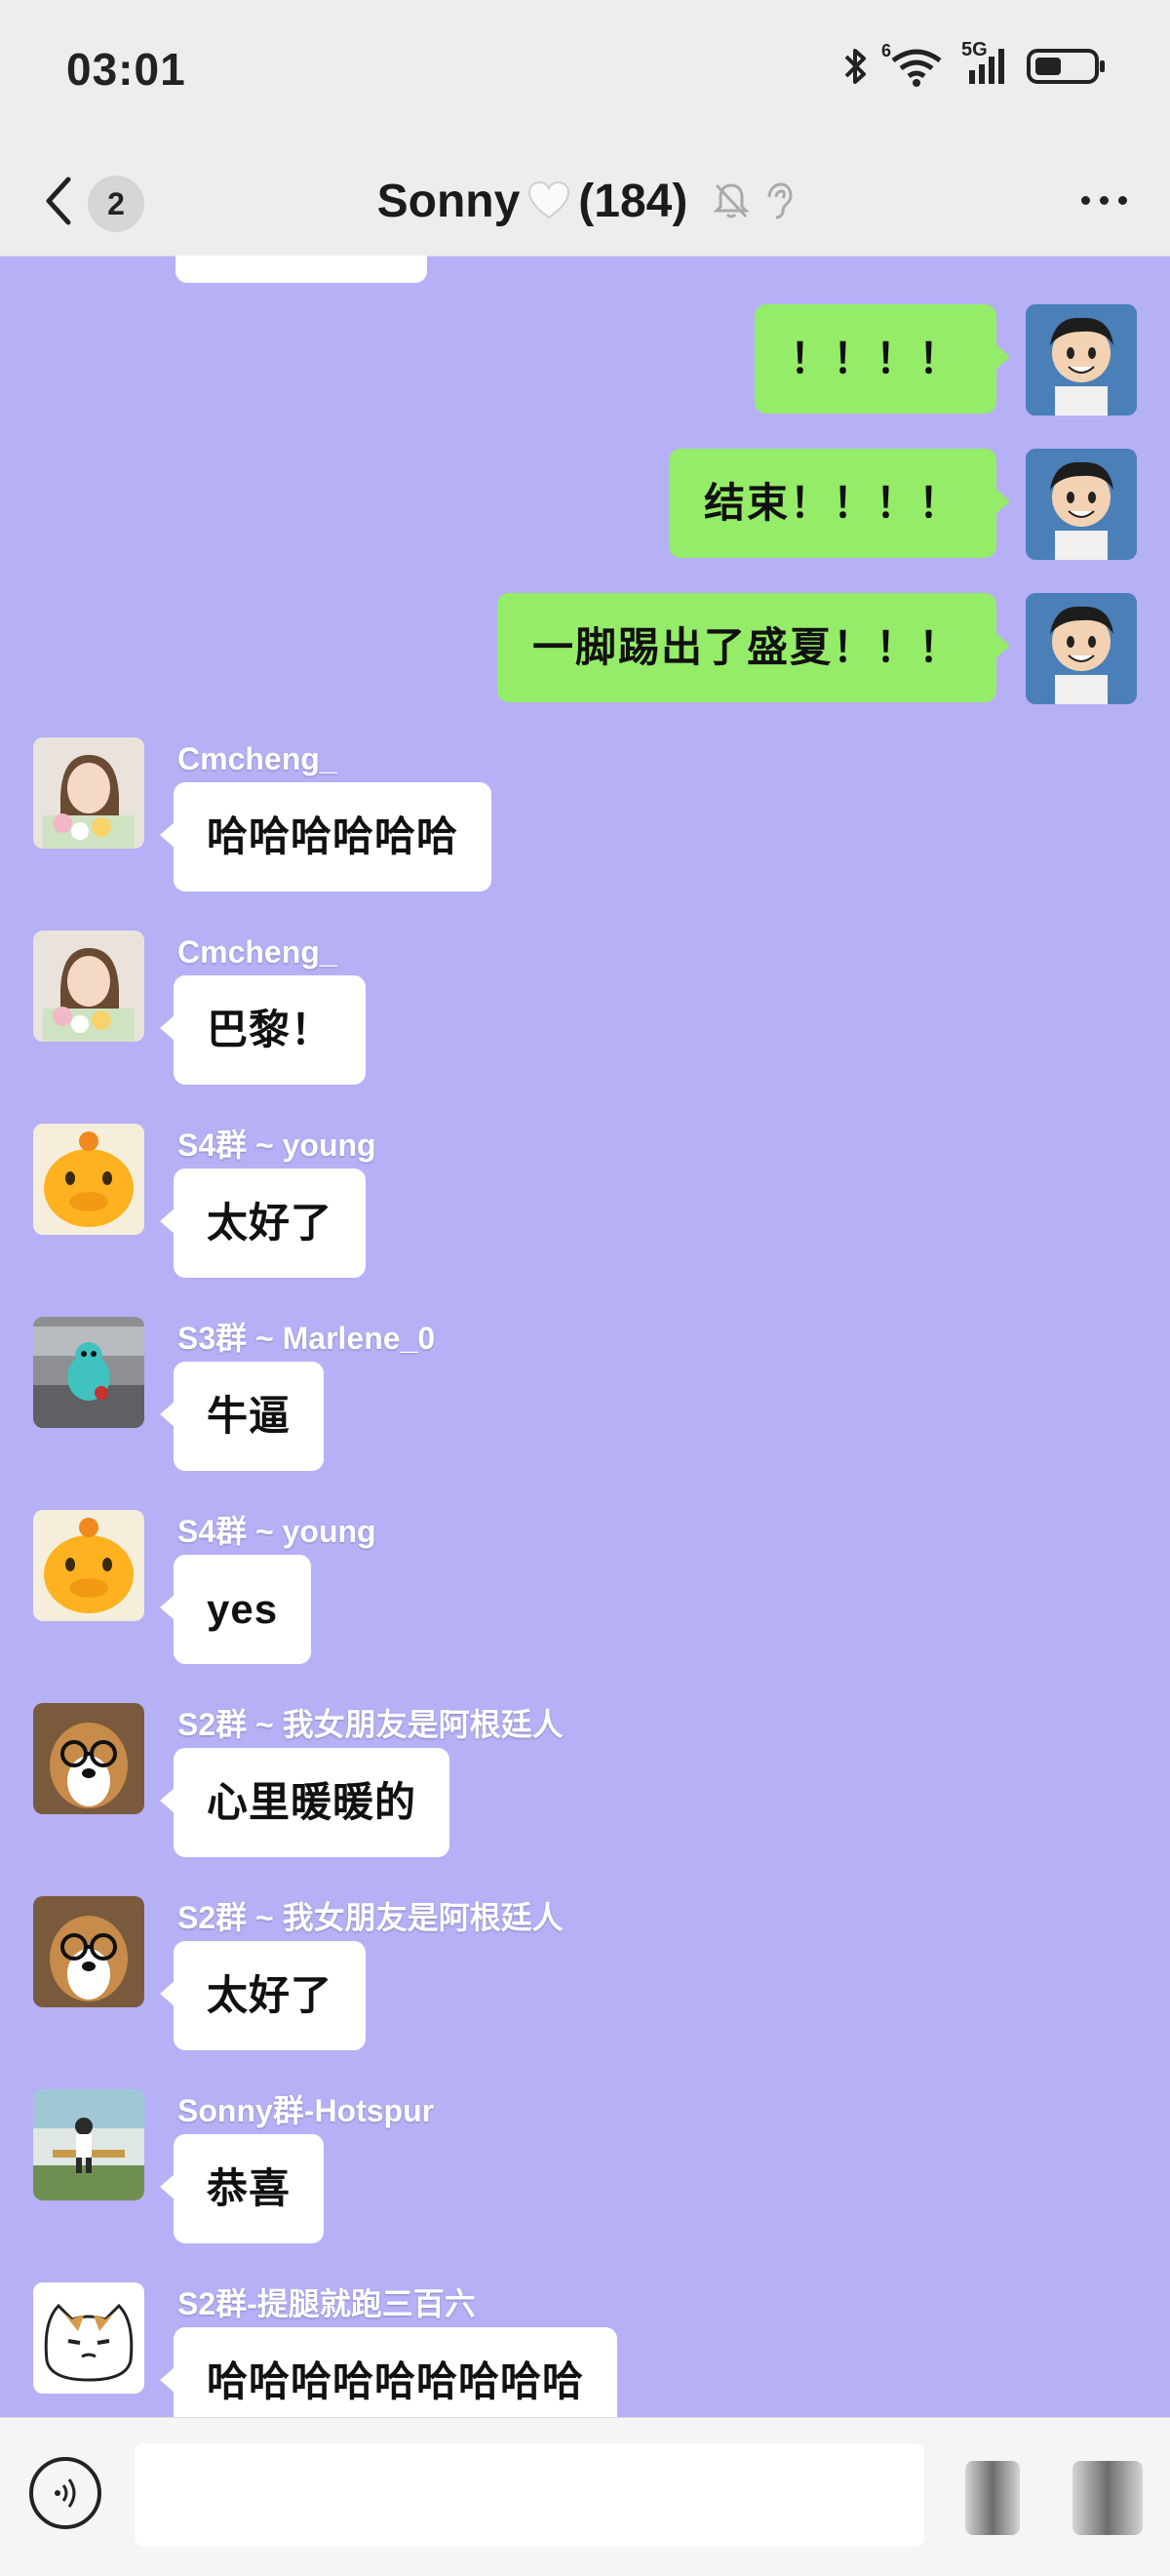 This screenshot has height=2576, width=1170. I want to click on message-body: S2群-提腿就跑三百六 哈哈哈哈哈哈哈哈哈, so click(388, 2349).